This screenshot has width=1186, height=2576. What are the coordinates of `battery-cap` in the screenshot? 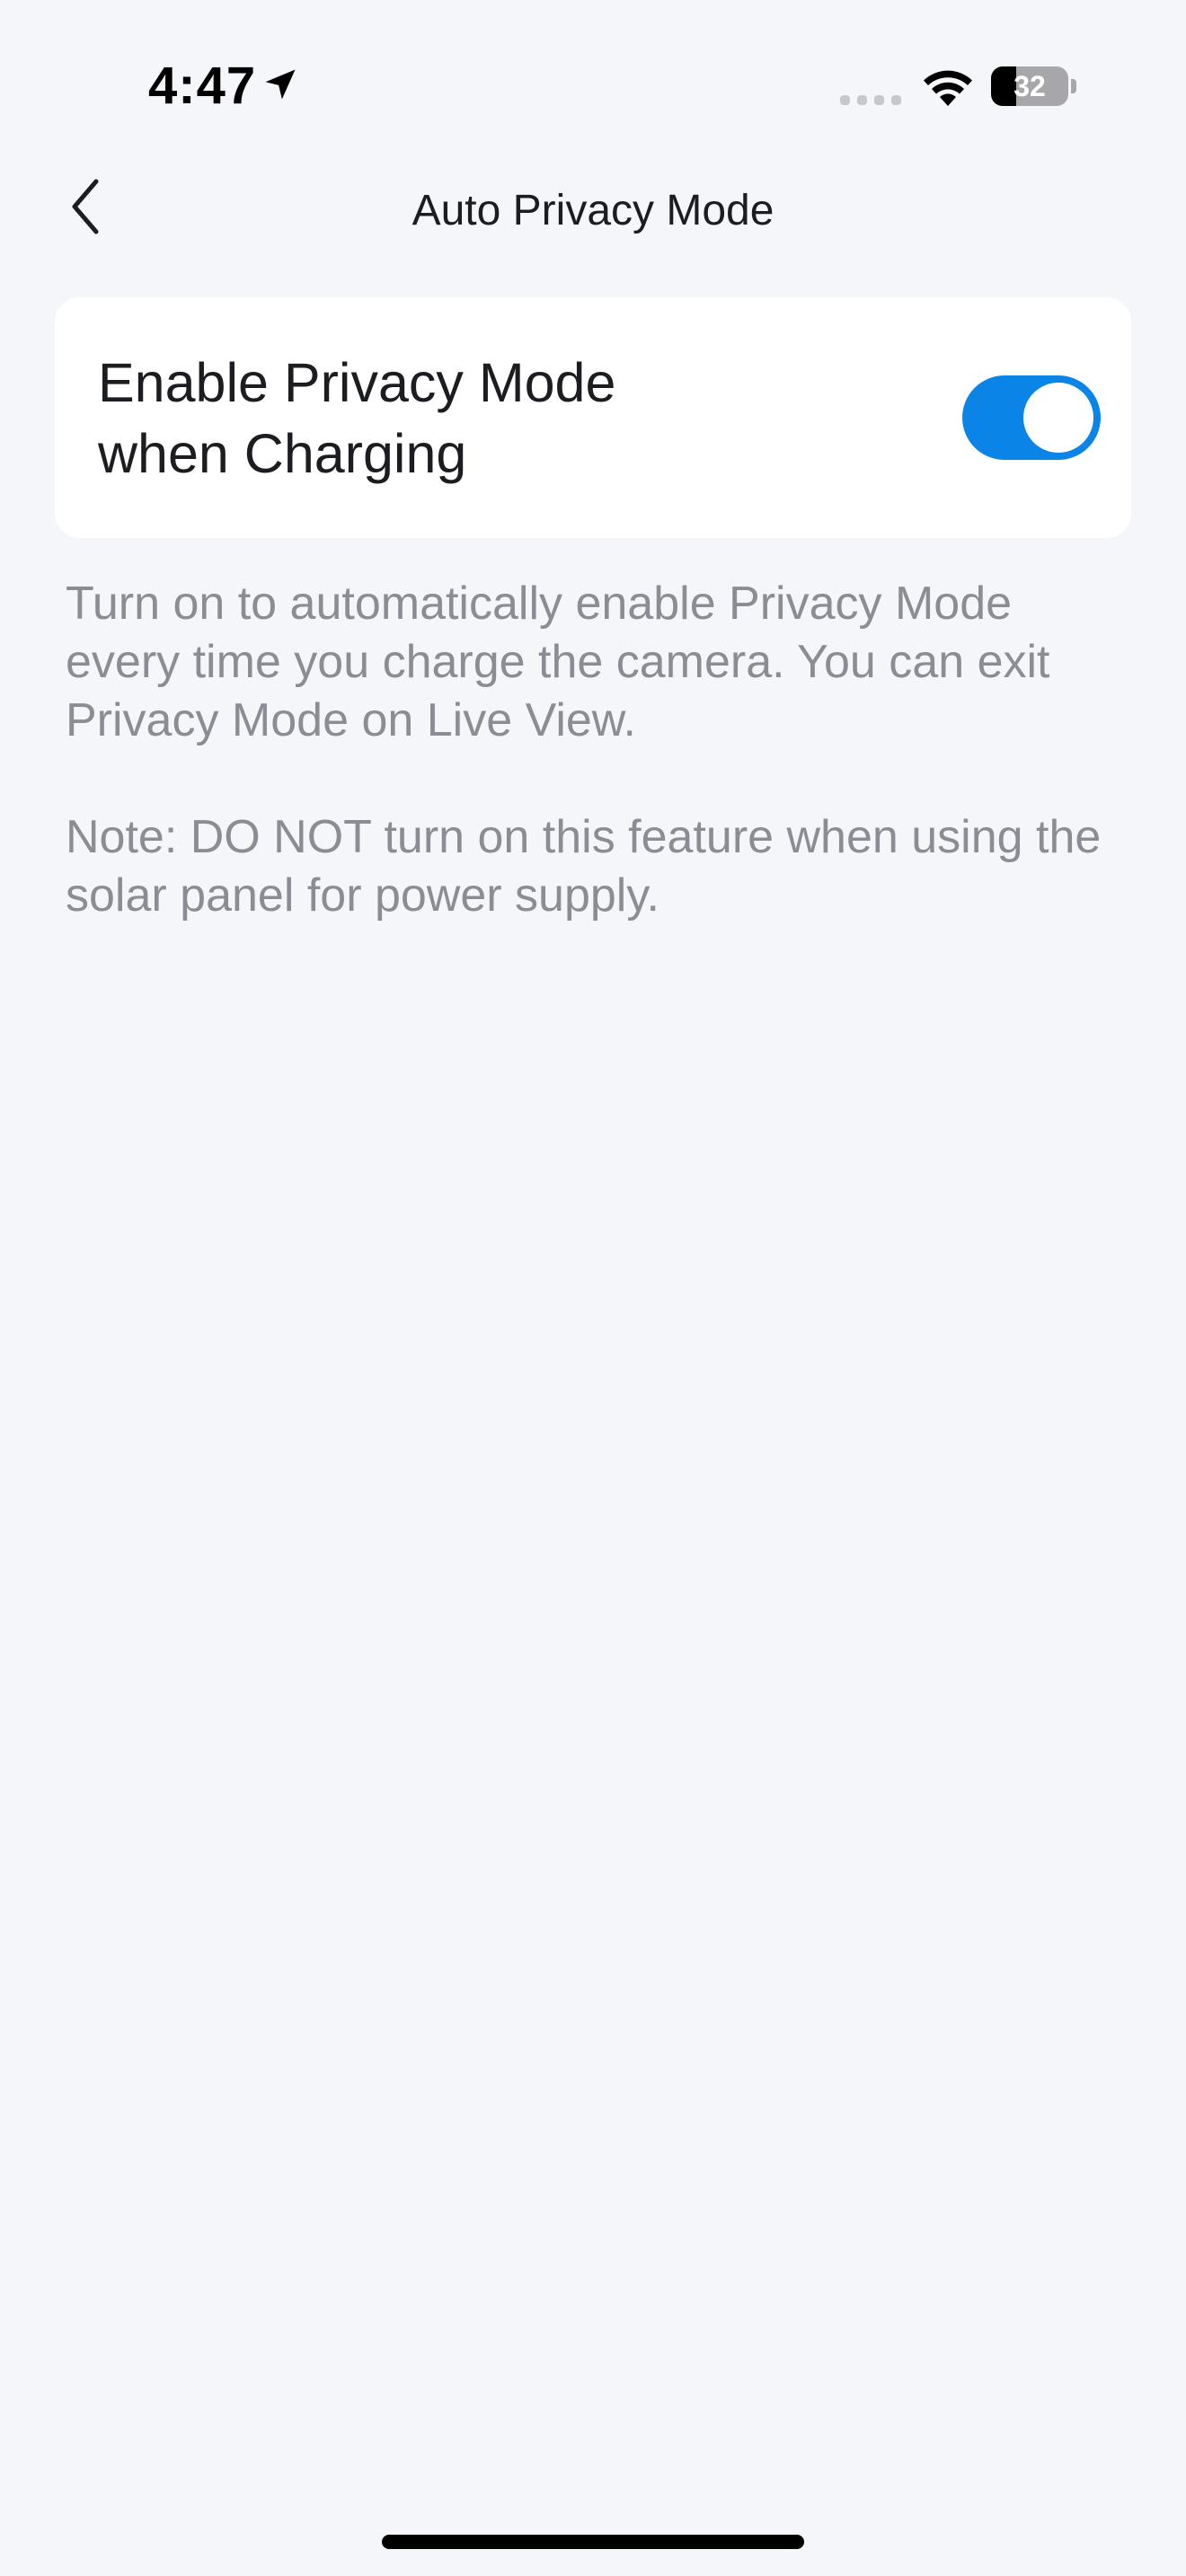 It's located at (1073, 86).